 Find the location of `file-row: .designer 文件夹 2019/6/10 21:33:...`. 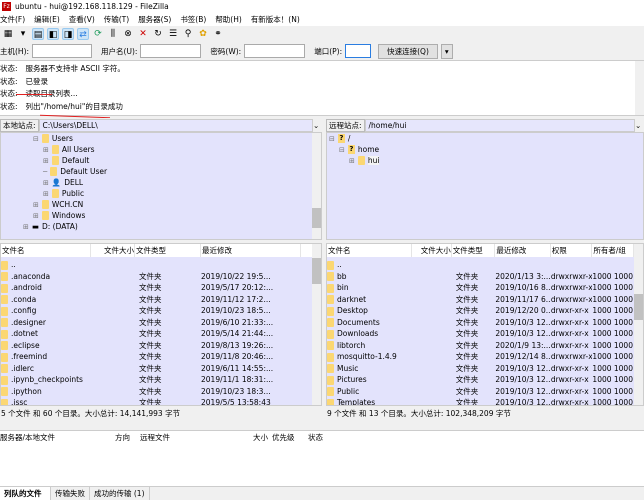

file-row: .designer 文件夹 2019/6/10 21:33:... is located at coordinates (156, 323).